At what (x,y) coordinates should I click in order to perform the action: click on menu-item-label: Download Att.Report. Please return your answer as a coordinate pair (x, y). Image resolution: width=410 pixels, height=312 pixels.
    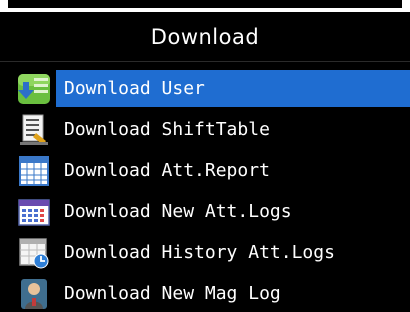
    Looking at the image, I should click on (167, 170).